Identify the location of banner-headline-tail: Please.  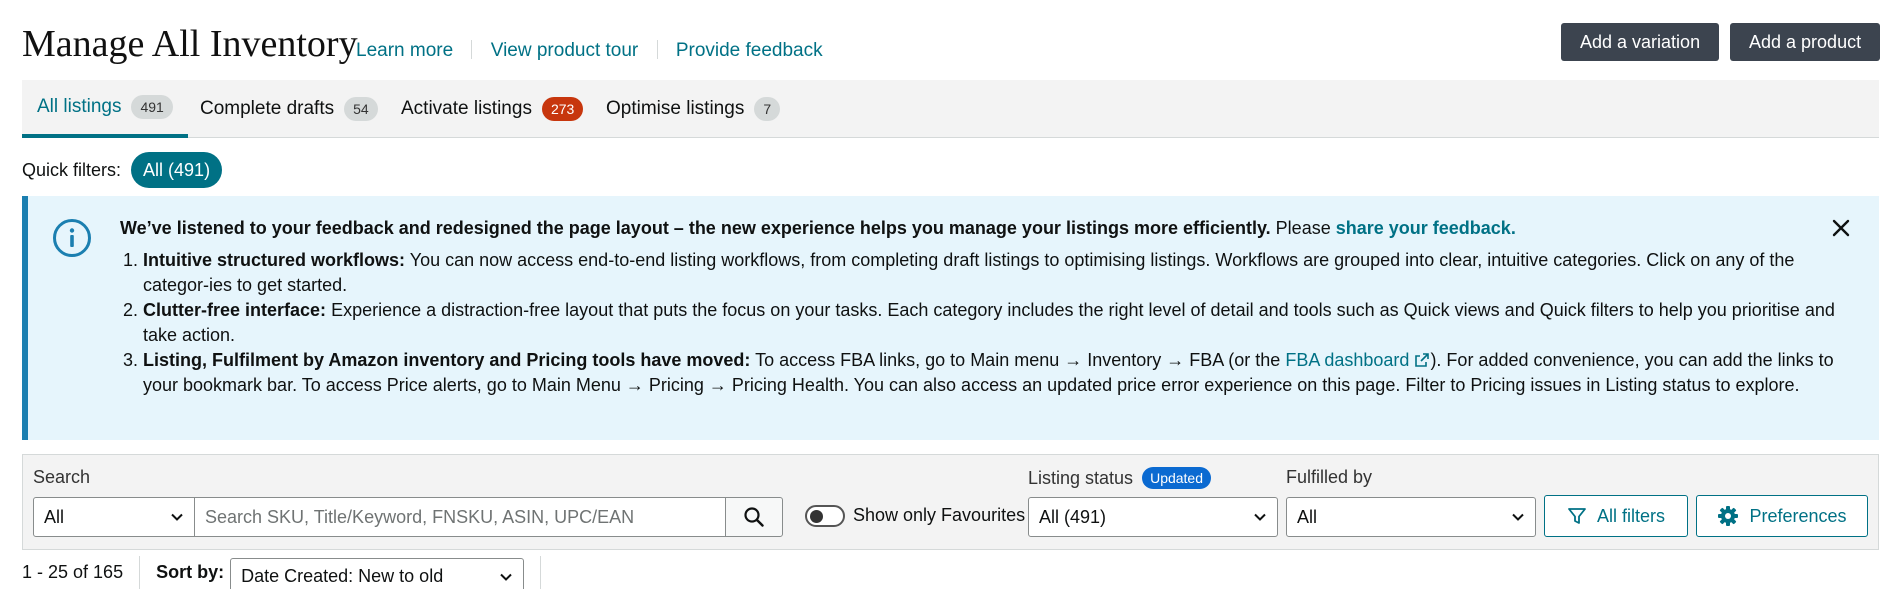
(1303, 228).